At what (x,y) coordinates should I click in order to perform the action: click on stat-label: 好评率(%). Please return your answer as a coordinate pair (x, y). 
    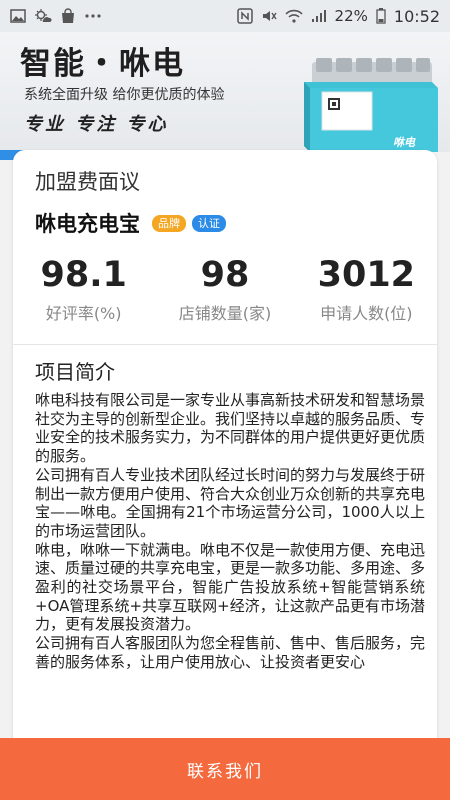
    Looking at the image, I should click on (83, 313).